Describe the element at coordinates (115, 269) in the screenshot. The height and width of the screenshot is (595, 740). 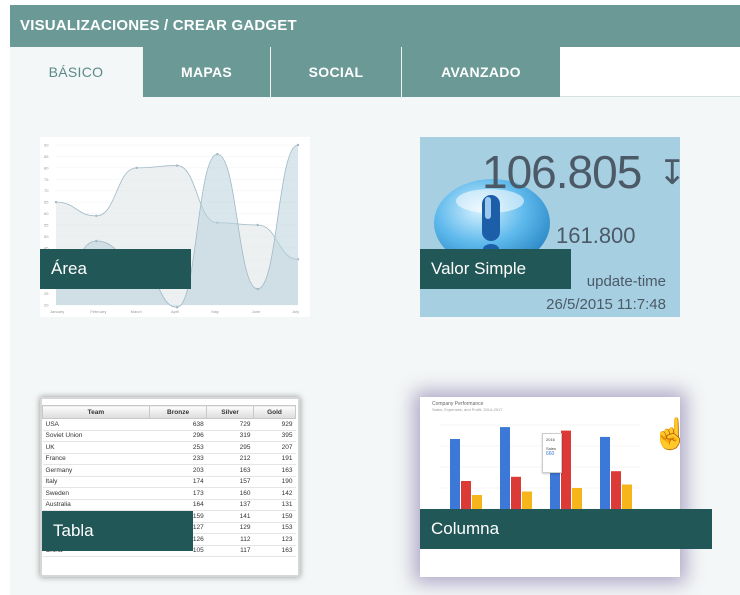
I see `gadget-label-area: Área` at that location.